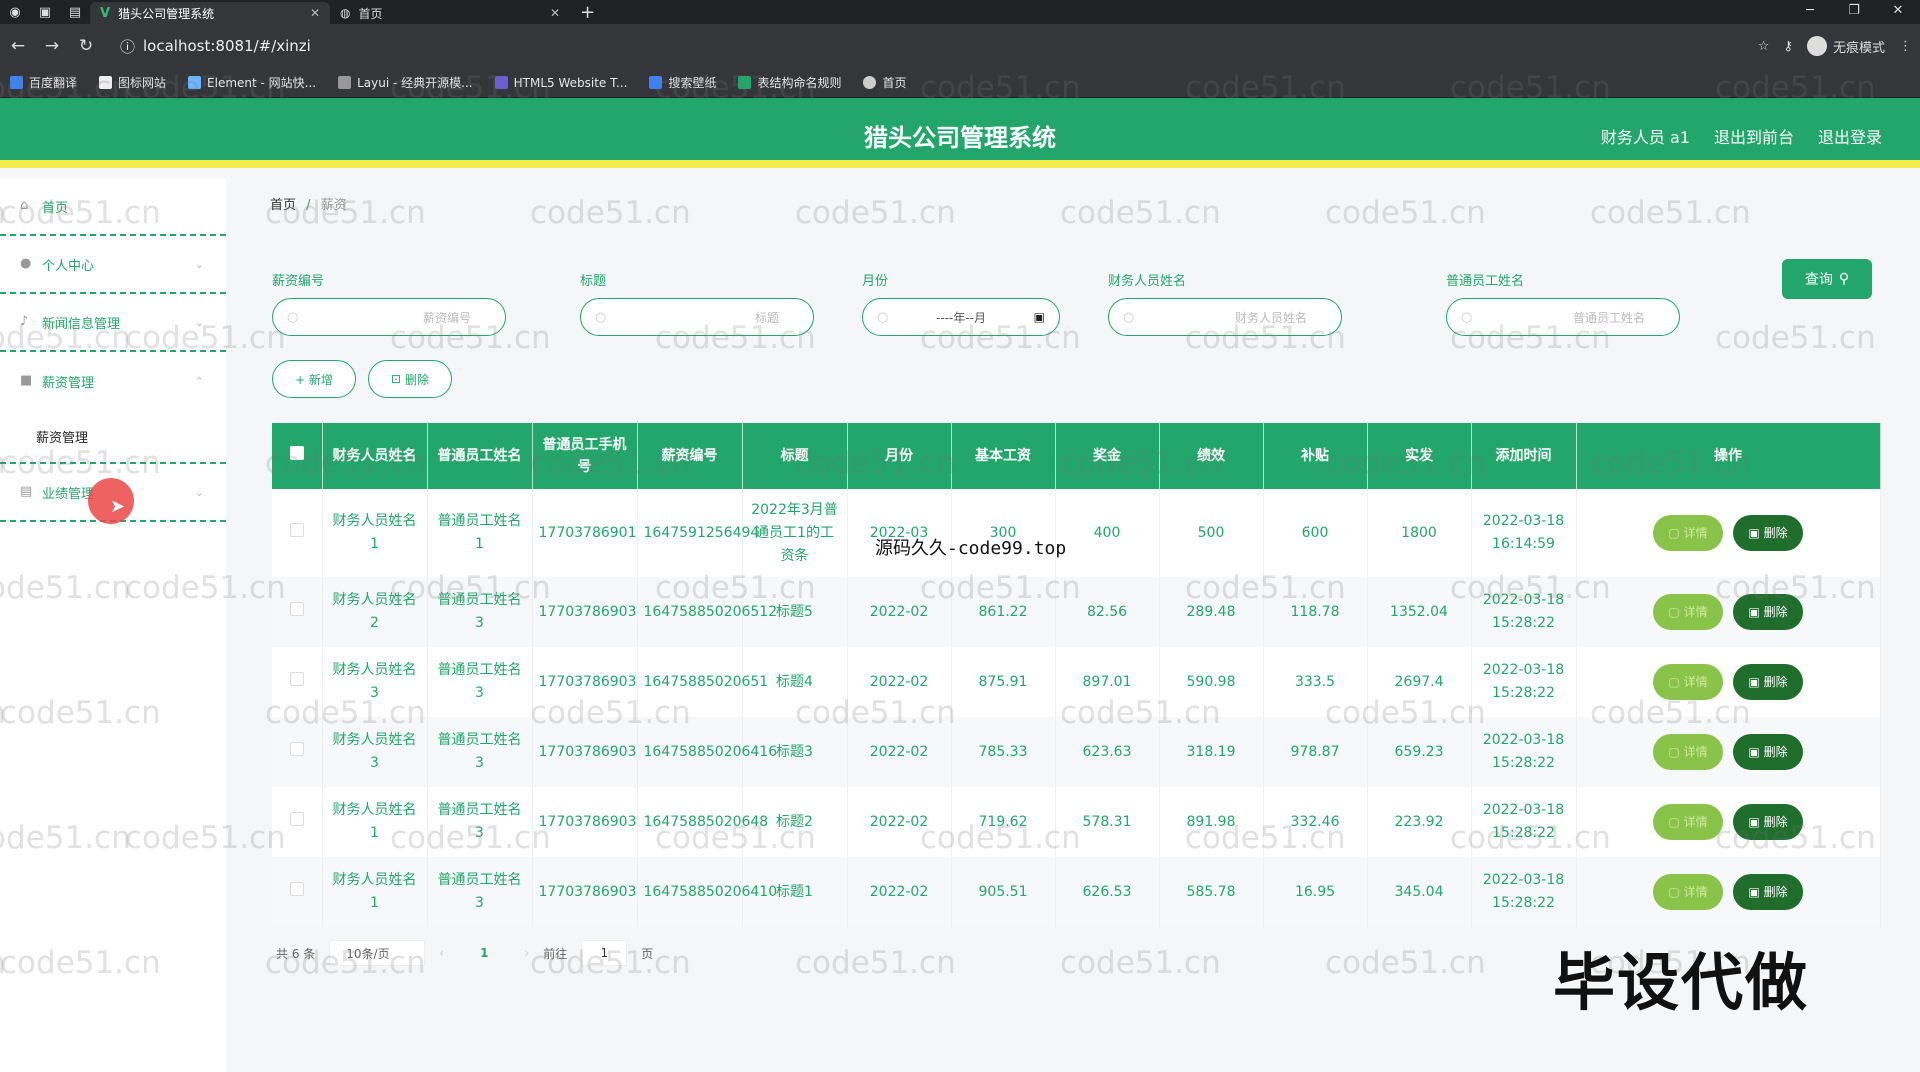 The width and height of the screenshot is (1920, 1072). Describe the element at coordinates (377, 953) in the screenshot. I see `page-size-select: 10条/页` at that location.